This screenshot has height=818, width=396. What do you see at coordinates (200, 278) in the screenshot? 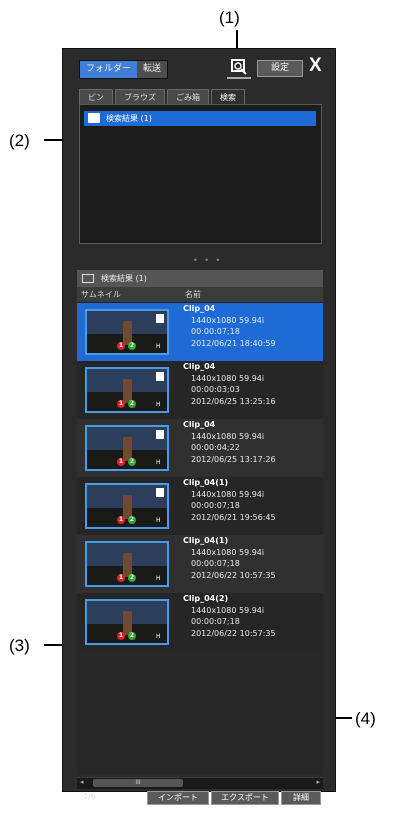
I see `clip-list-header: 検索結果 (1)` at bounding box center [200, 278].